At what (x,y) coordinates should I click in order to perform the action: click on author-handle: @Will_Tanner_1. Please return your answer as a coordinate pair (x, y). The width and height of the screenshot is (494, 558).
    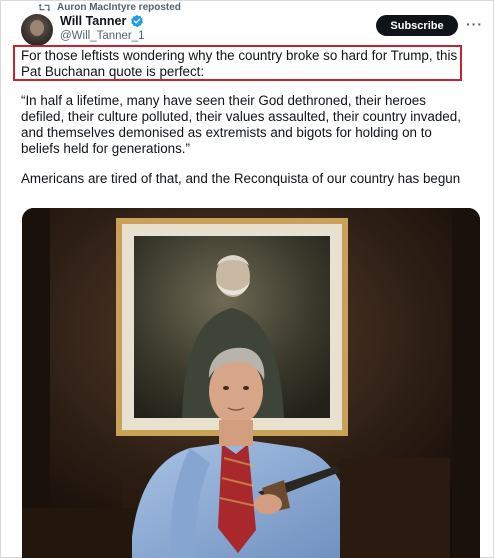
    Looking at the image, I should click on (102, 36).